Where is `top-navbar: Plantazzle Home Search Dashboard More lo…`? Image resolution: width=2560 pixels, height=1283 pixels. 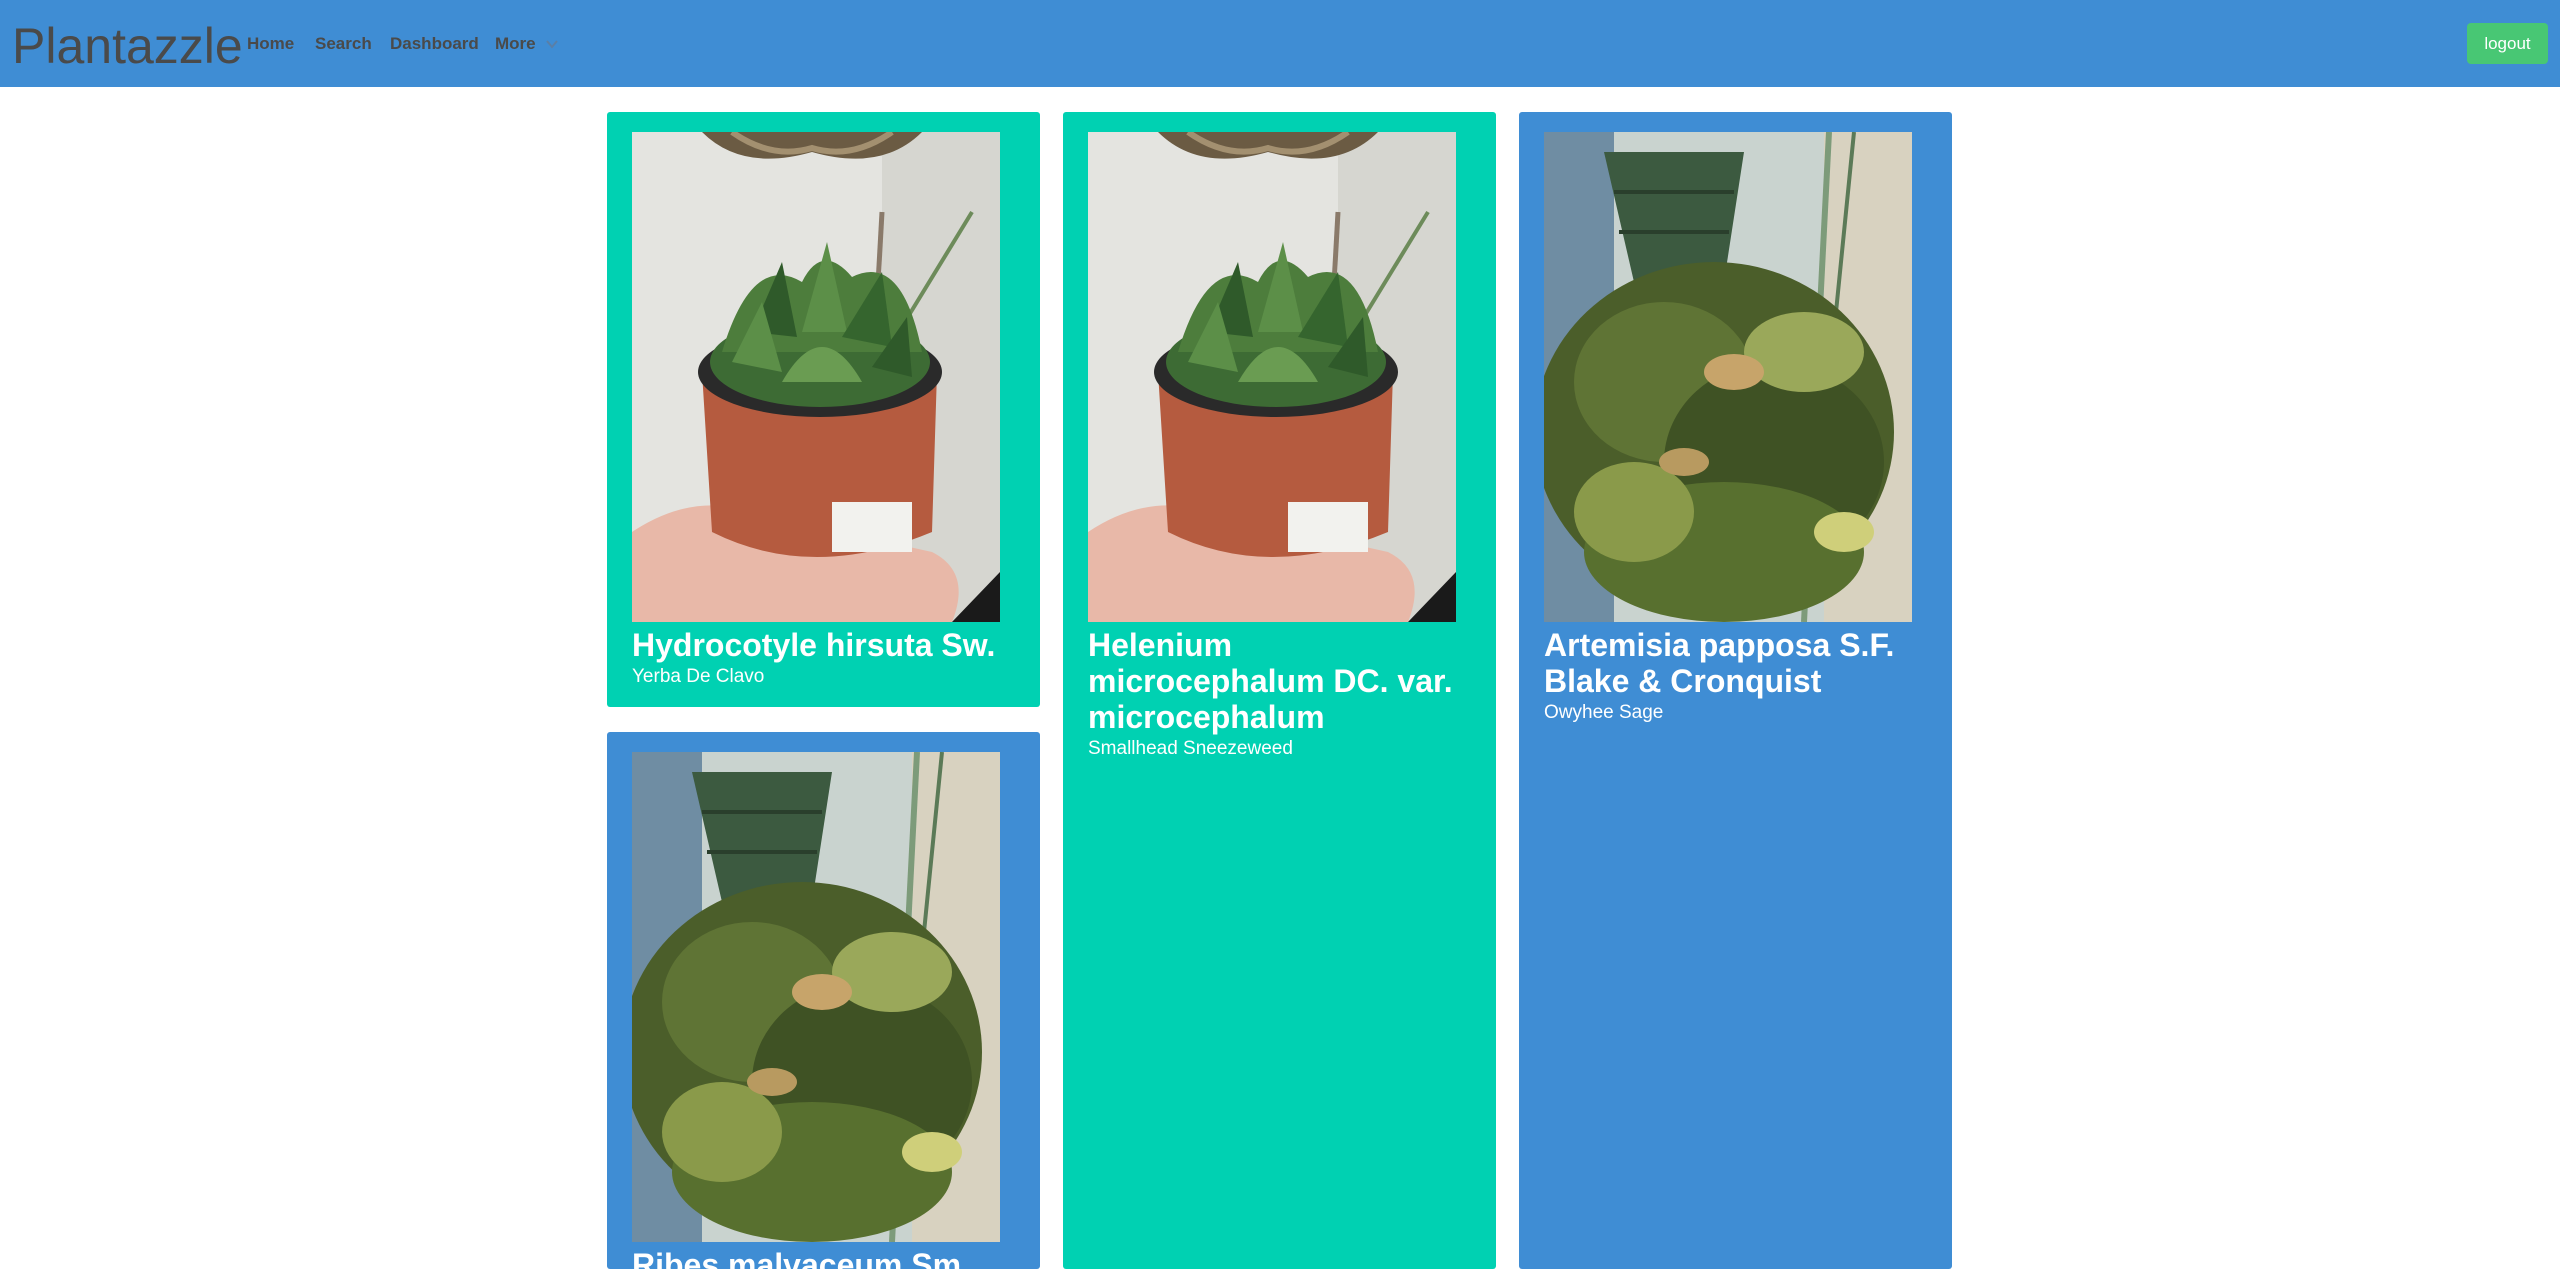
top-navbar: Plantazzle Home Search Dashboard More lo… is located at coordinates (1280, 43).